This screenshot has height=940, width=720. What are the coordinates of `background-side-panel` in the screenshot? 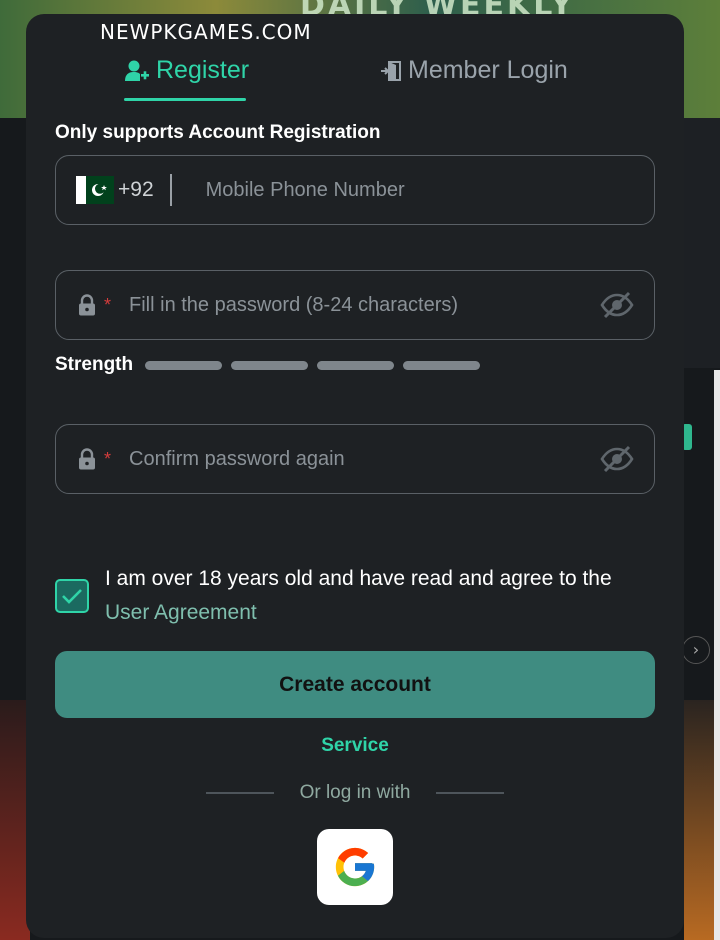 It's located at (702, 243).